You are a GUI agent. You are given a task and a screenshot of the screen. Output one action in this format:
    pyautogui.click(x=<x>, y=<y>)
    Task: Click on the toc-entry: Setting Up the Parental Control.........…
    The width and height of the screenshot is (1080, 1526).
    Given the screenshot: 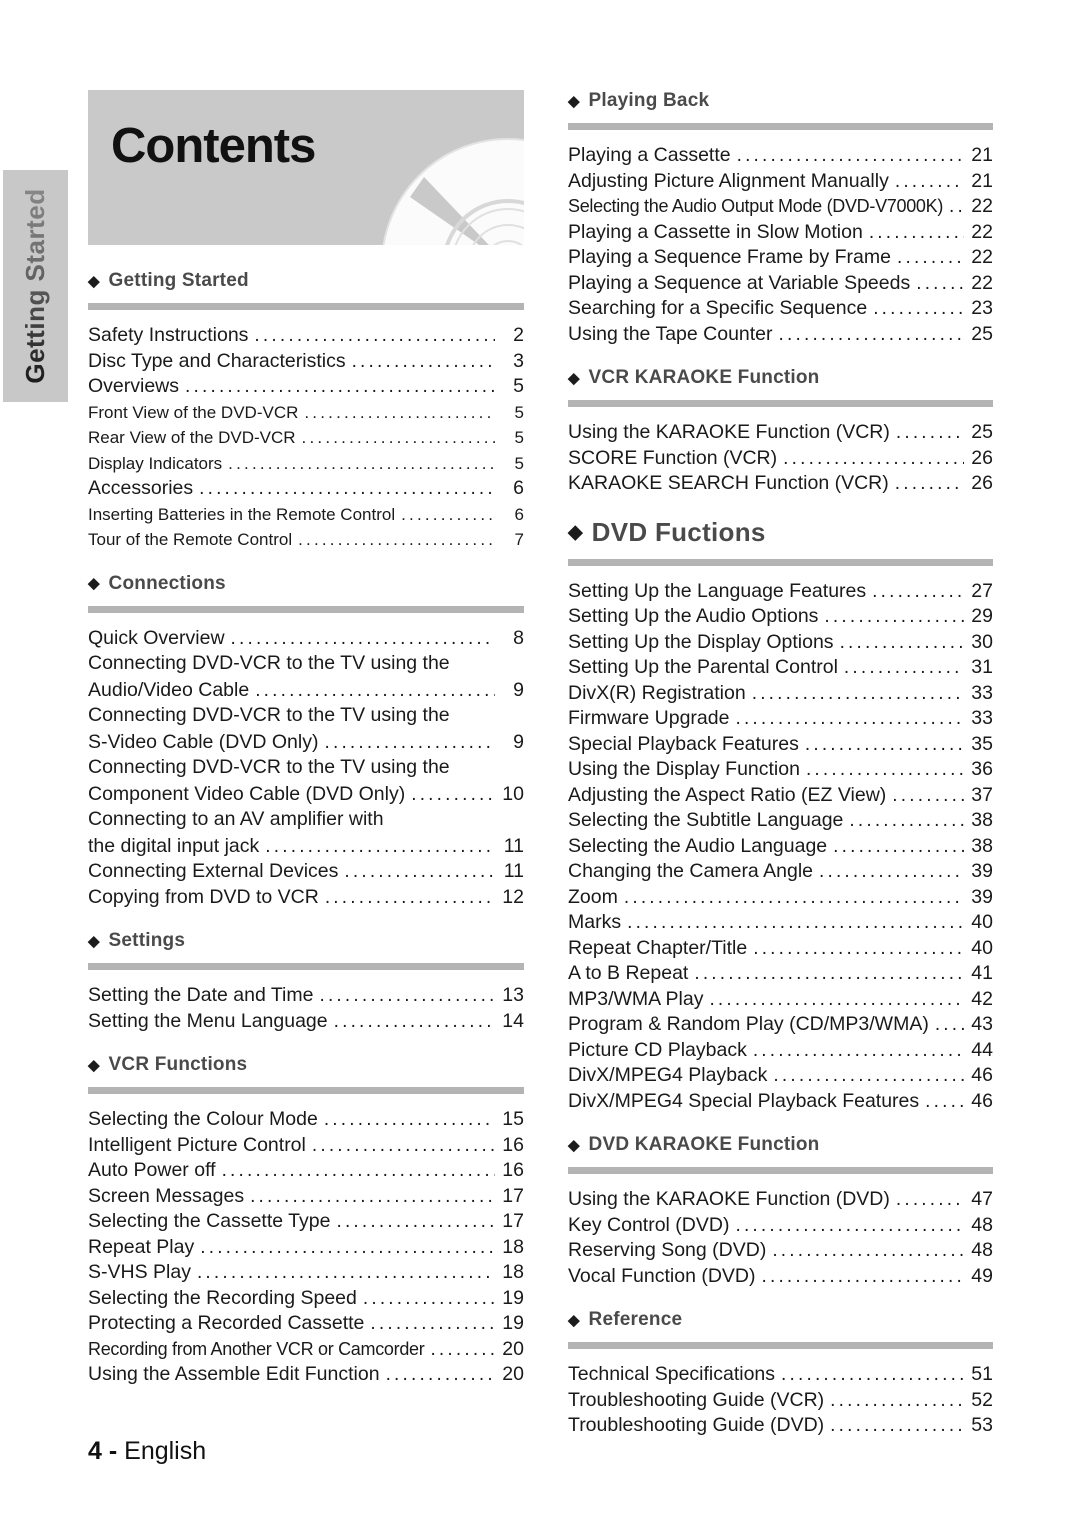 What is the action you would take?
    pyautogui.click(x=780, y=668)
    